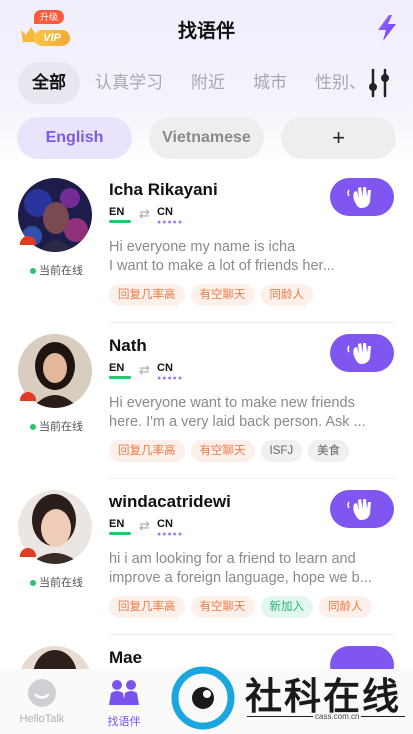  What do you see at coordinates (270, 83) in the screenshot?
I see `tab-city: 城市` at bounding box center [270, 83].